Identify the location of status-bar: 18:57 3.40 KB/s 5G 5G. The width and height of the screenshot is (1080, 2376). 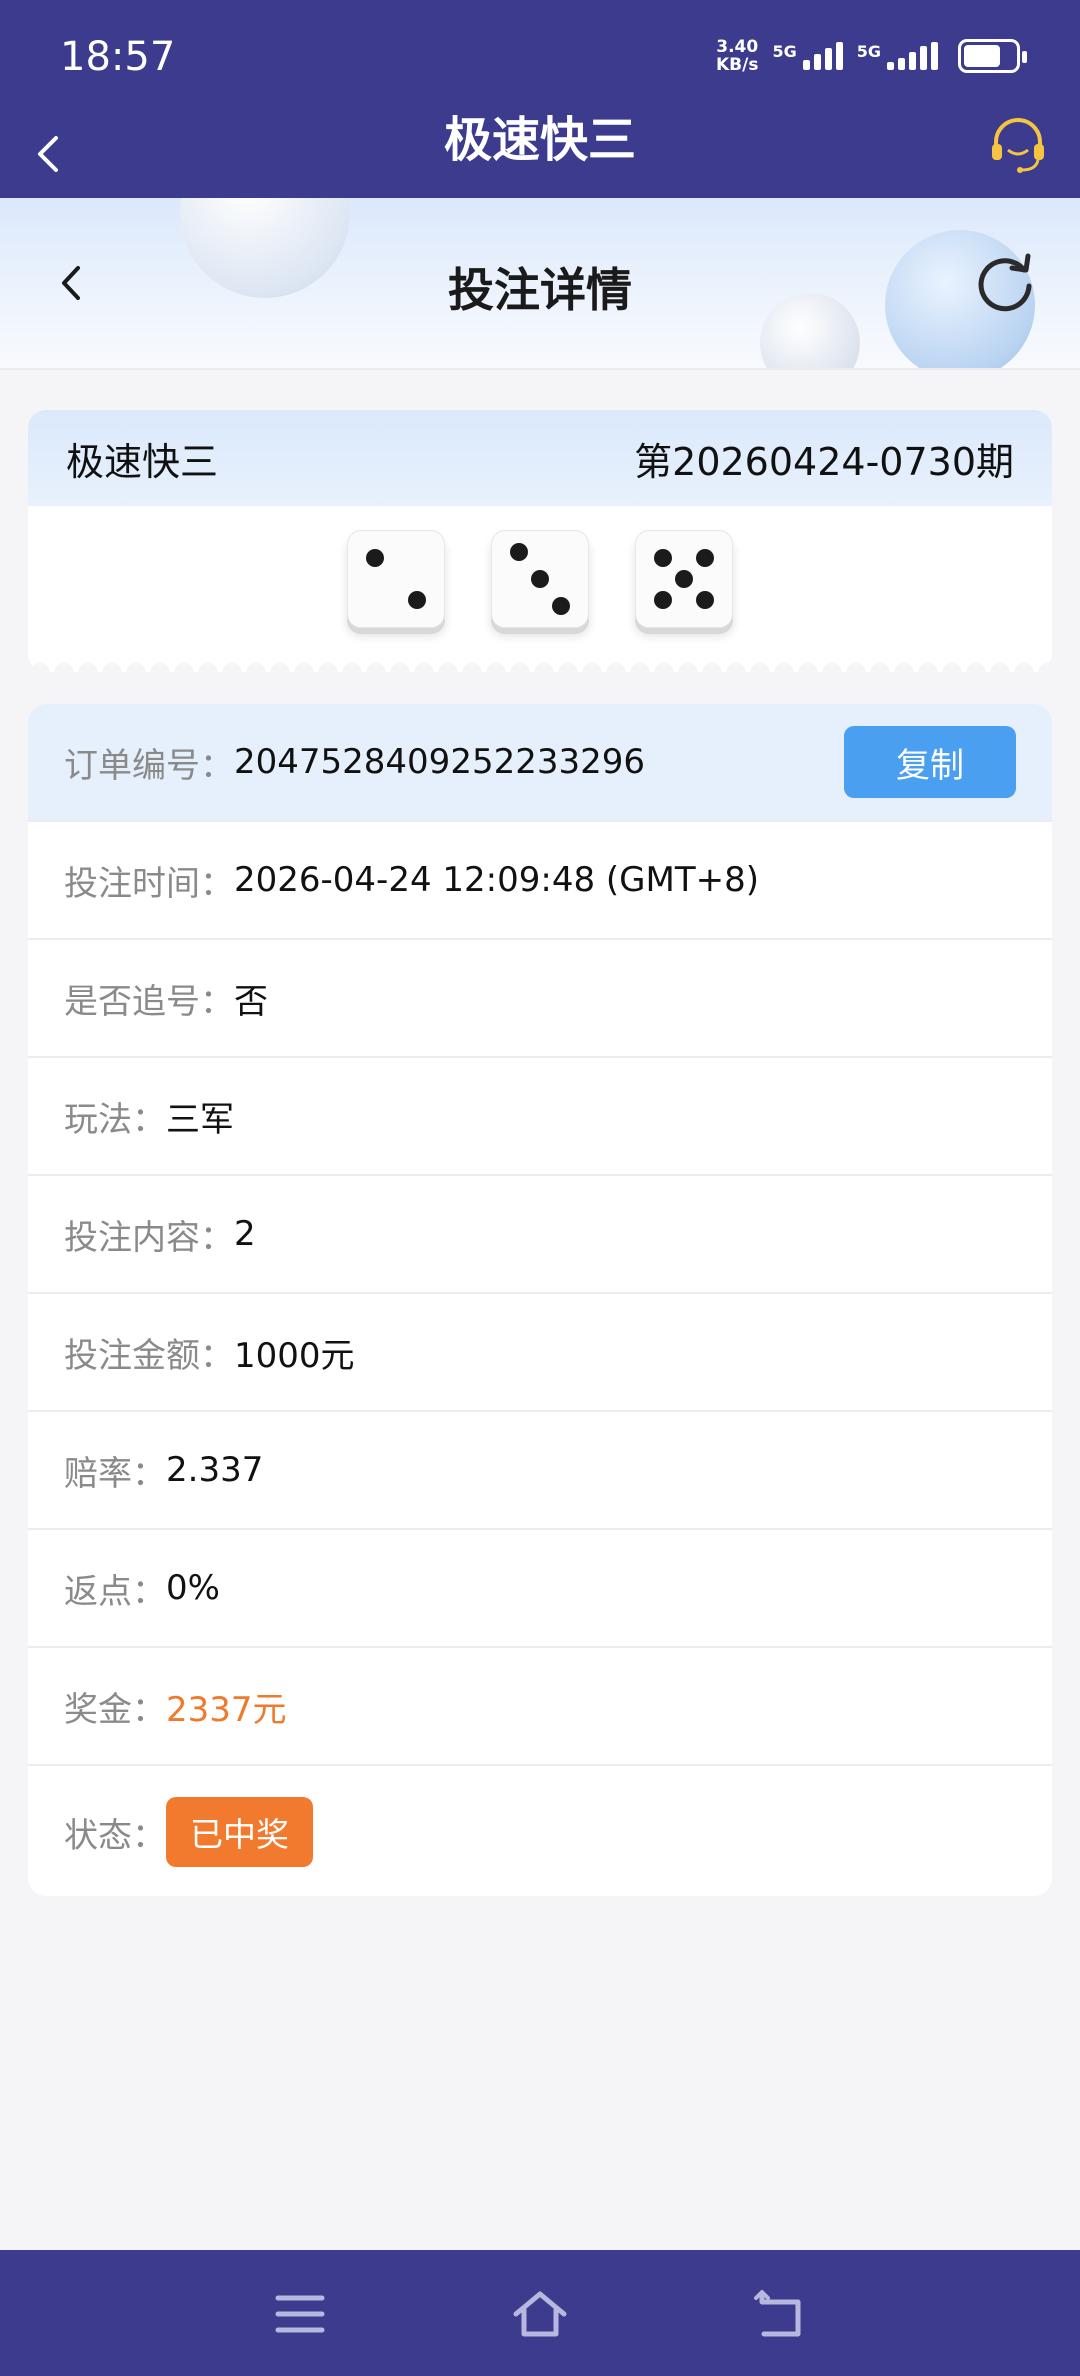
(540, 55).